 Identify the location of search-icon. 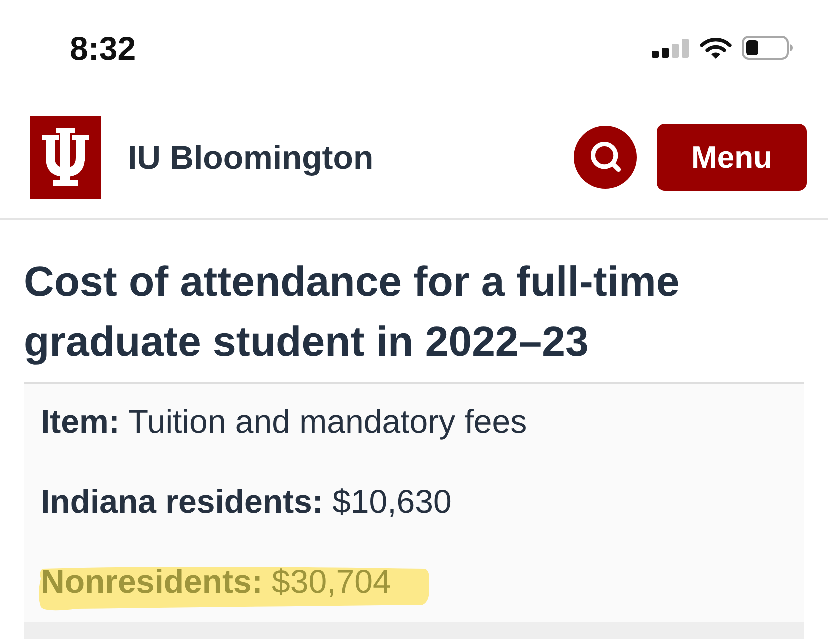
(605, 157).